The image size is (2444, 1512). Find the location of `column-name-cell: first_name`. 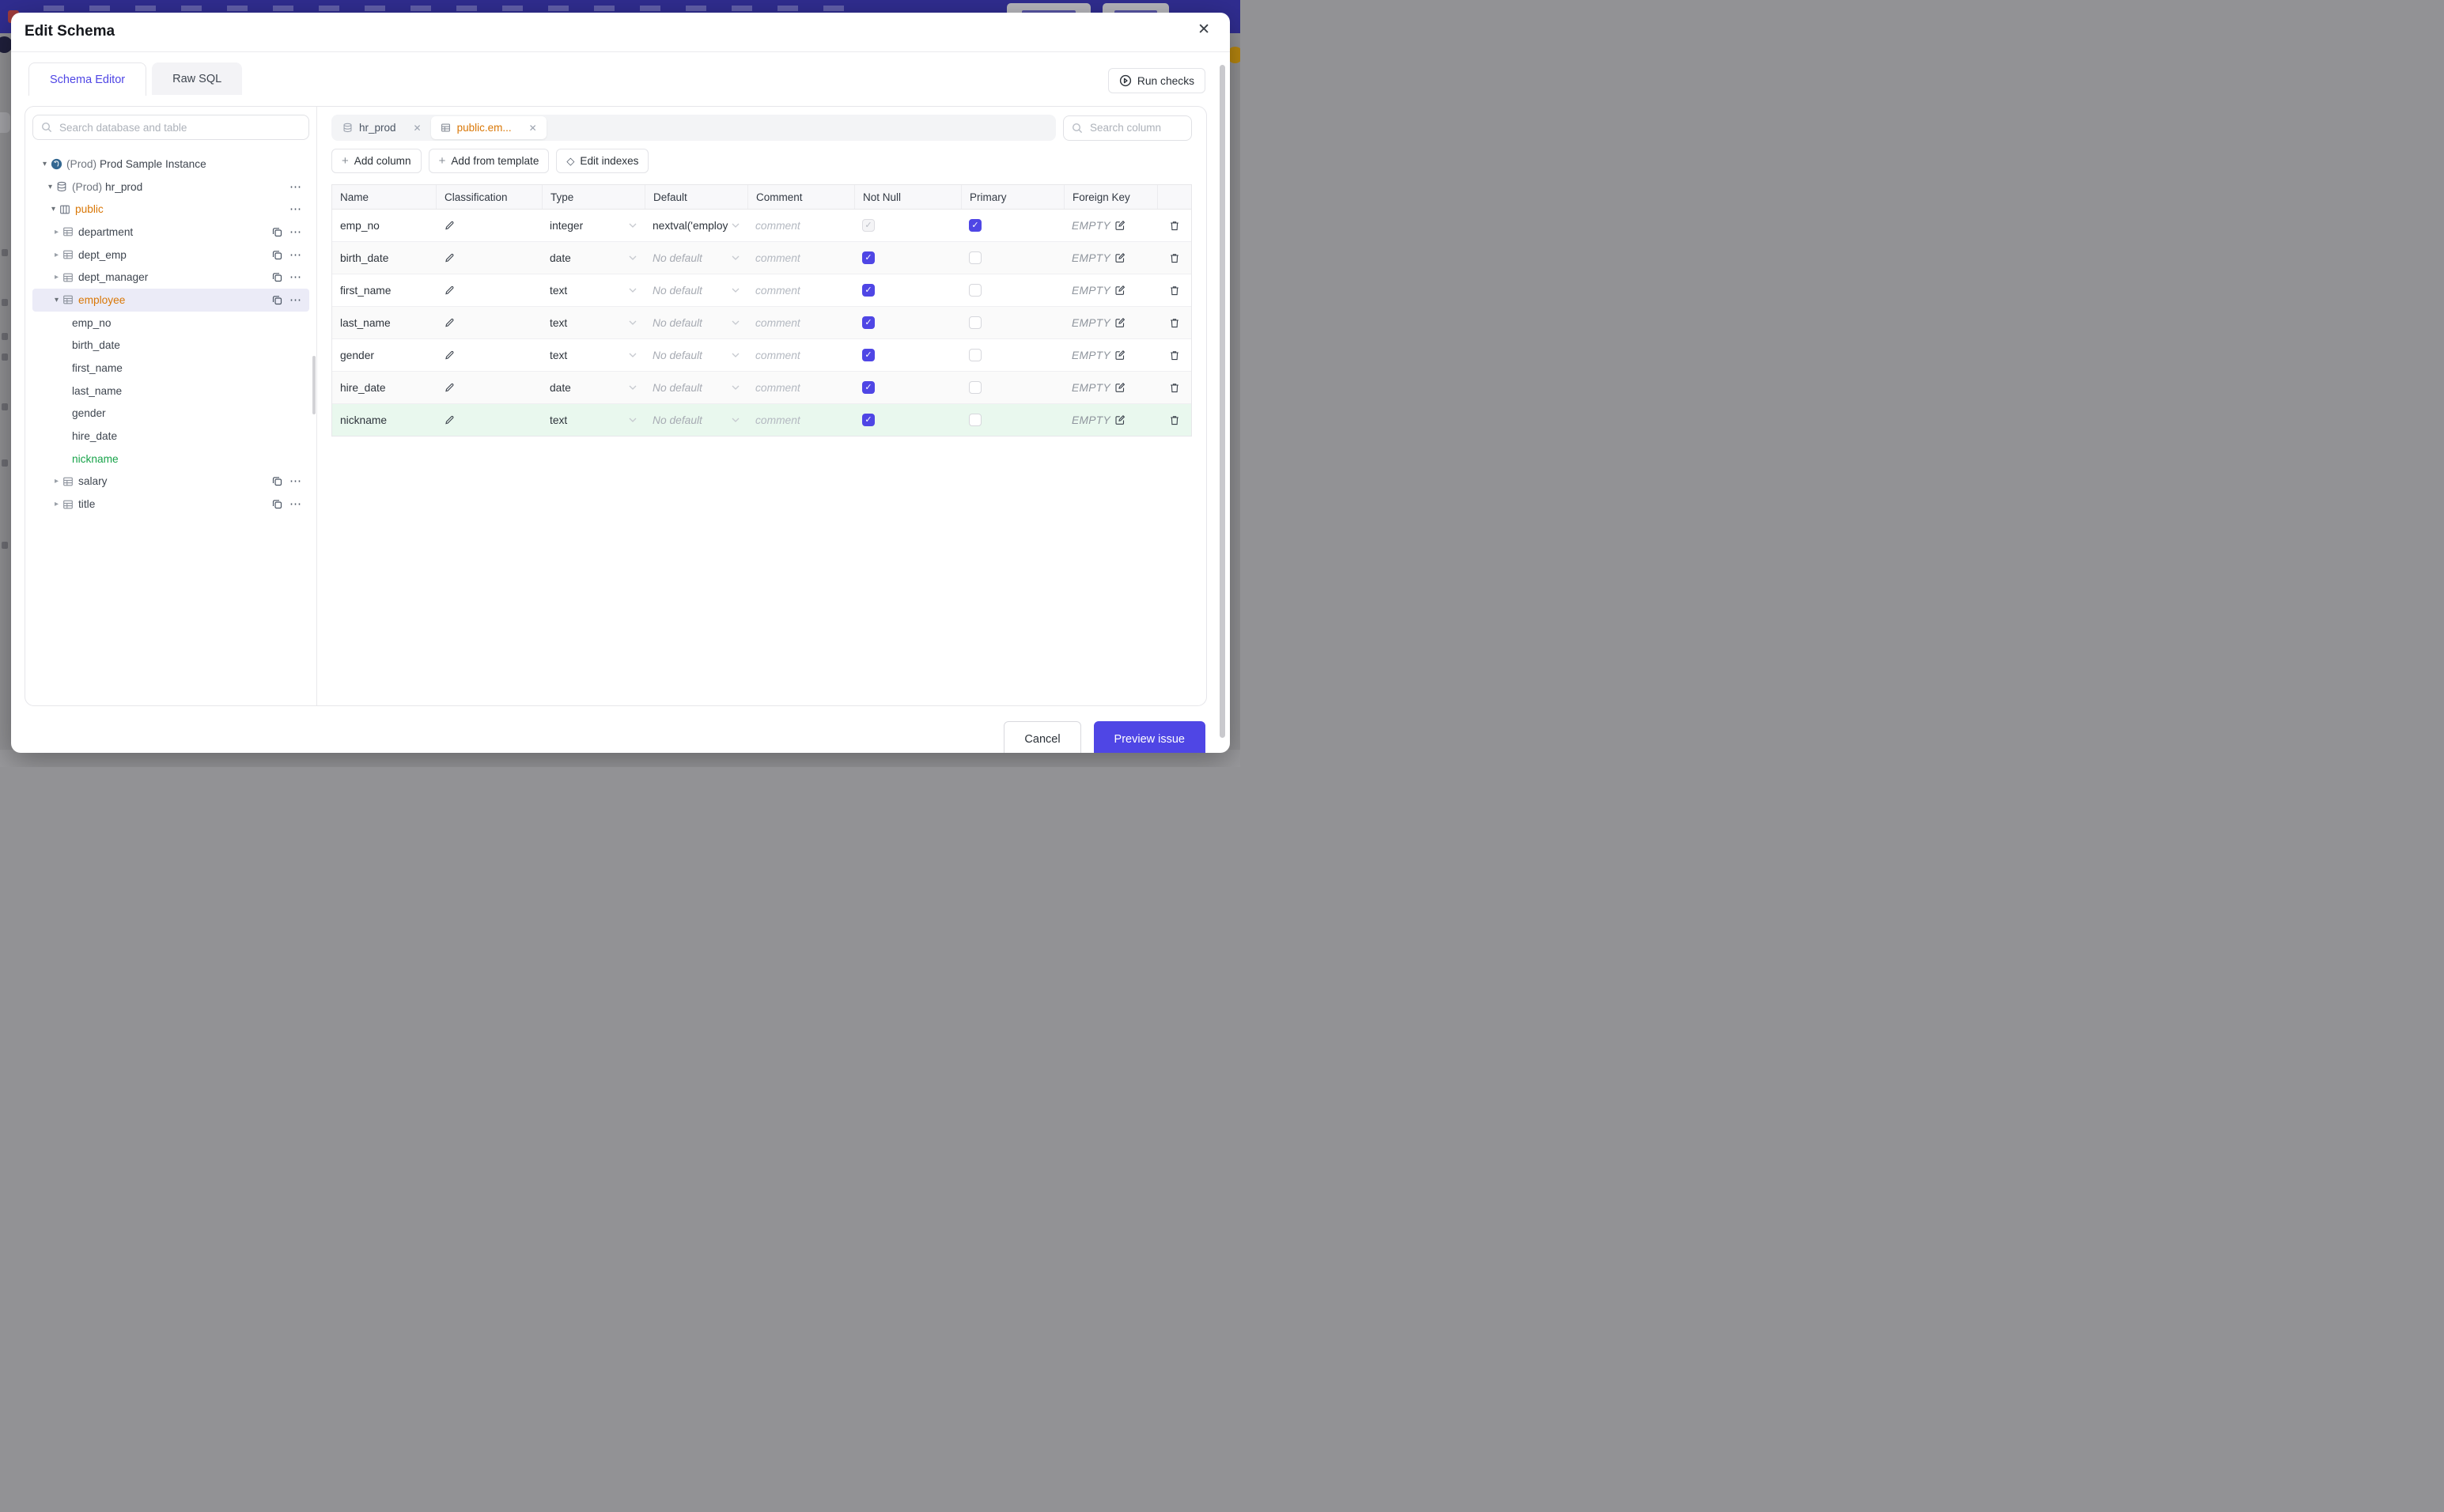

column-name-cell: first_name is located at coordinates (384, 291).